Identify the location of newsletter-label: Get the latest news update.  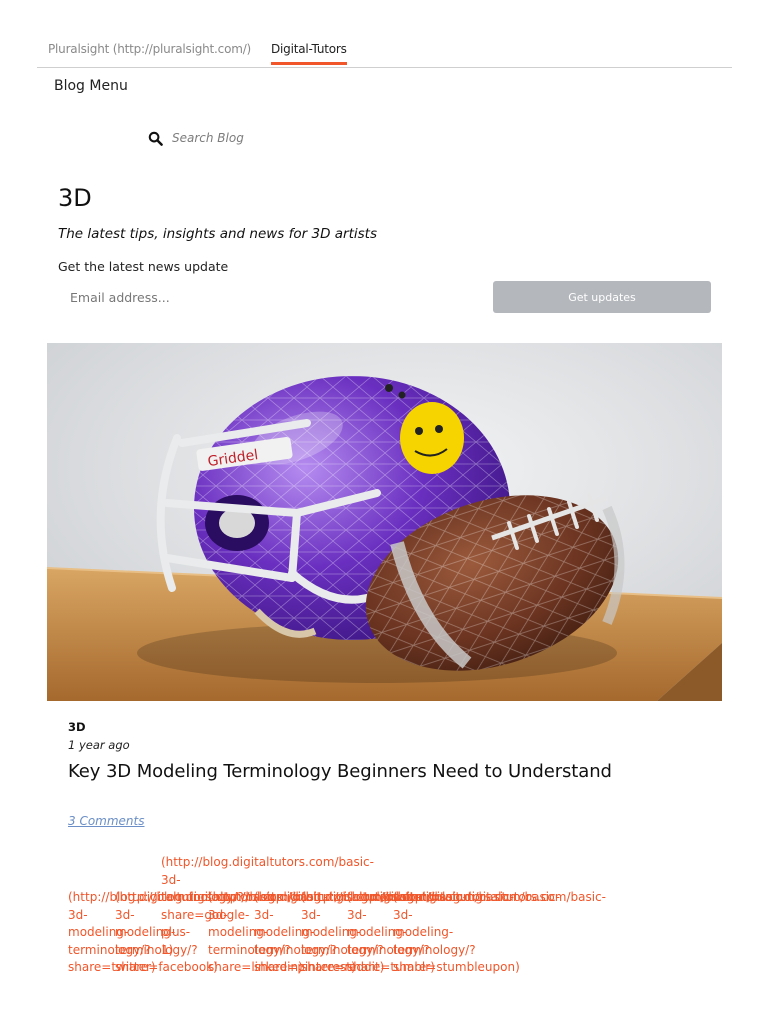
(143, 266).